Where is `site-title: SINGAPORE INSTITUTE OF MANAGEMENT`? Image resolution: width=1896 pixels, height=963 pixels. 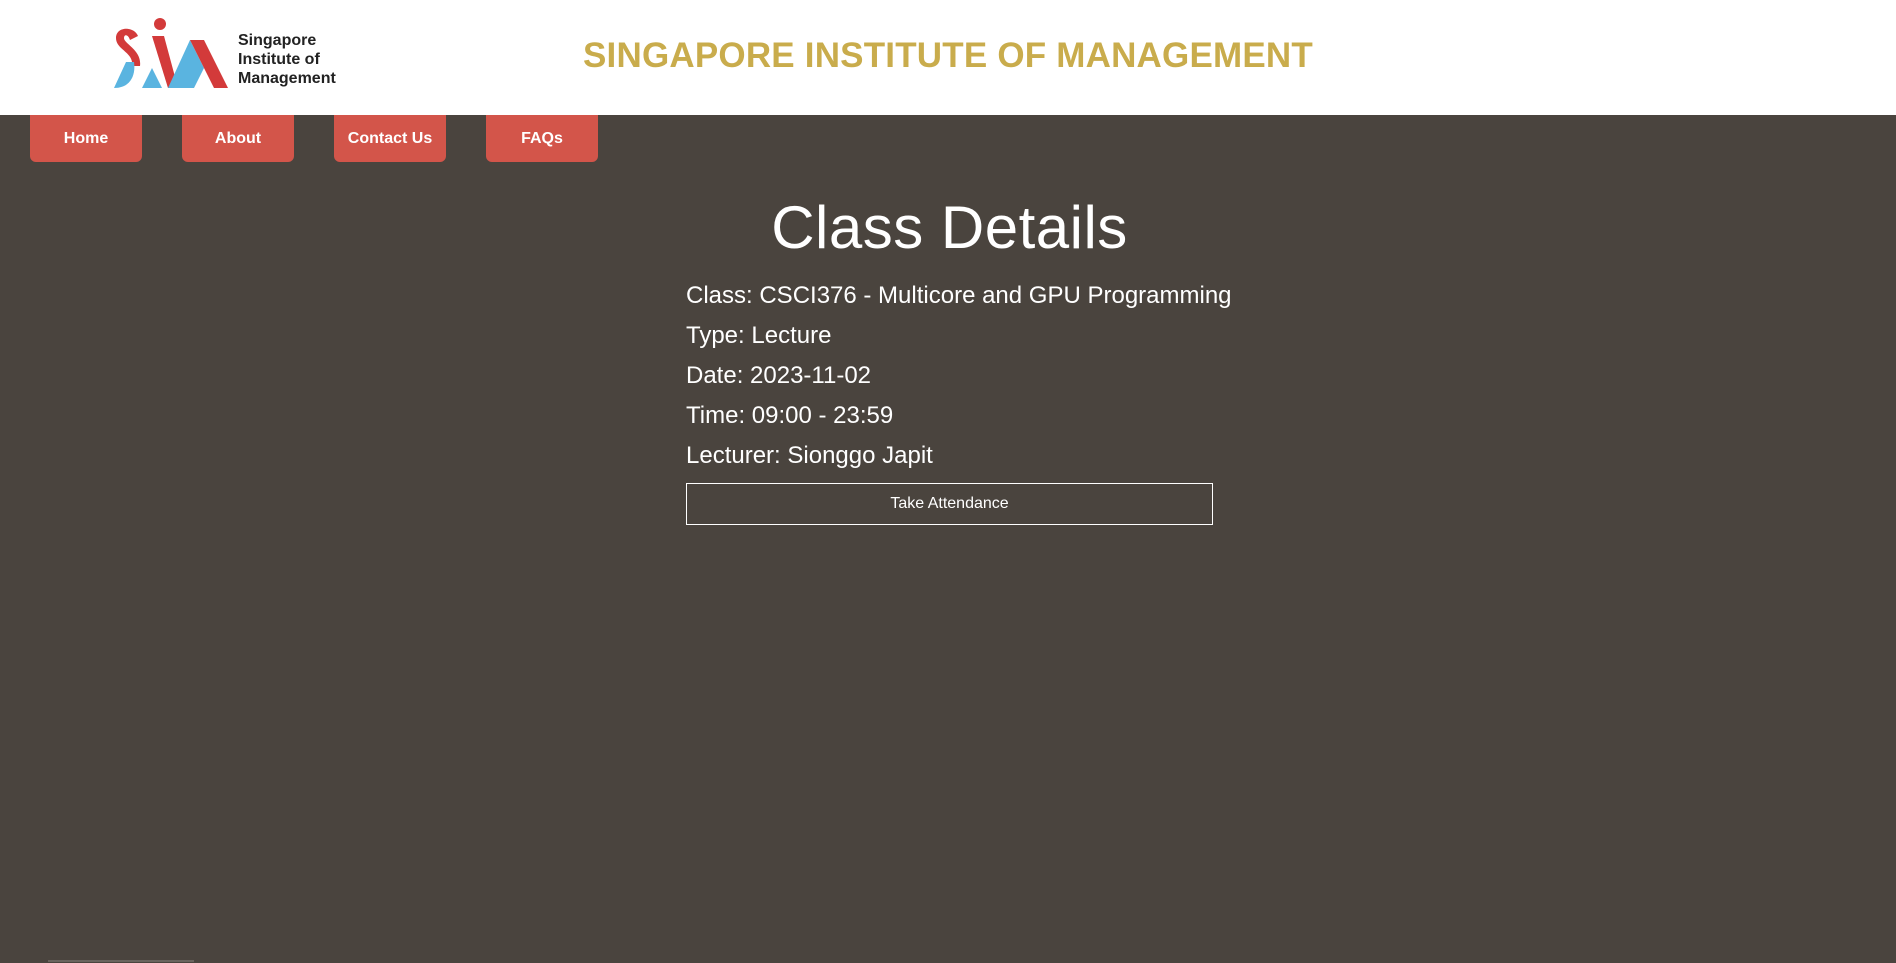
site-title: SINGAPORE INSTITUTE OF MANAGEMENT is located at coordinates (948, 55).